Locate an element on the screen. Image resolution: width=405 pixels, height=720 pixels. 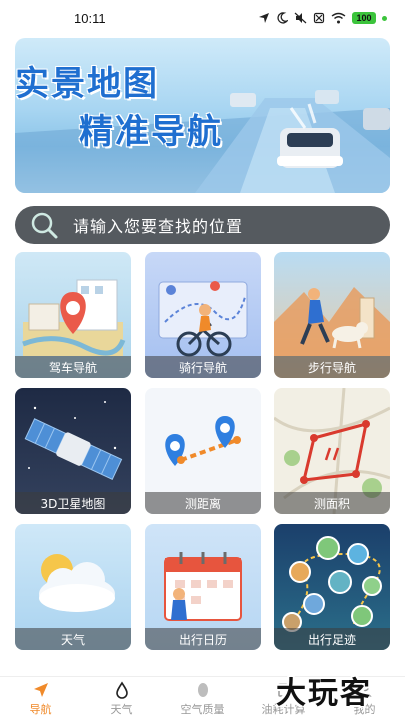
leaf-icon is located at coordinates (202, 689).